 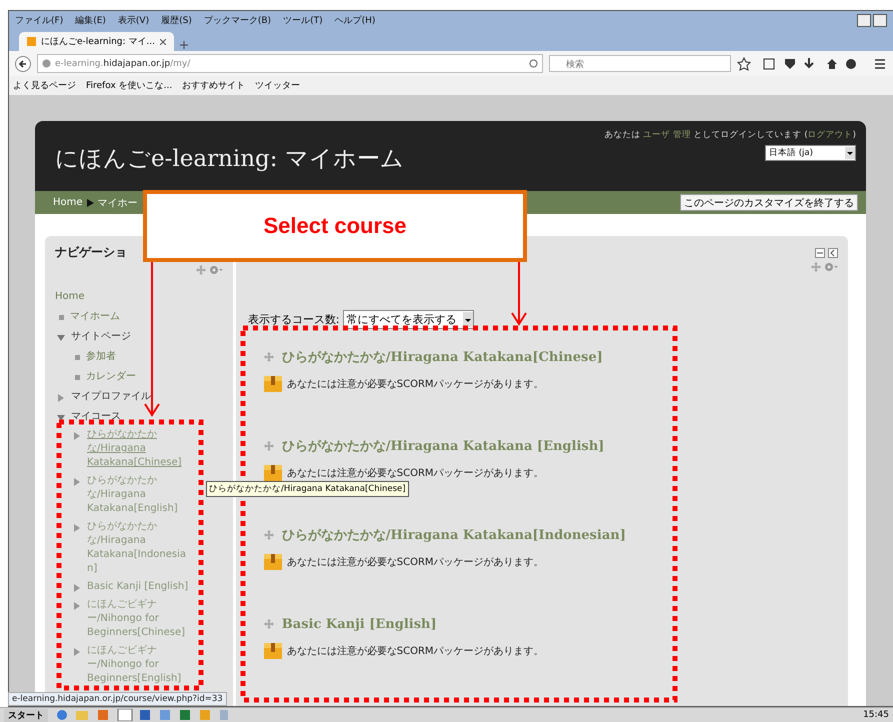 What do you see at coordinates (833, 253) in the screenshot?
I see `dock-icon` at bounding box center [833, 253].